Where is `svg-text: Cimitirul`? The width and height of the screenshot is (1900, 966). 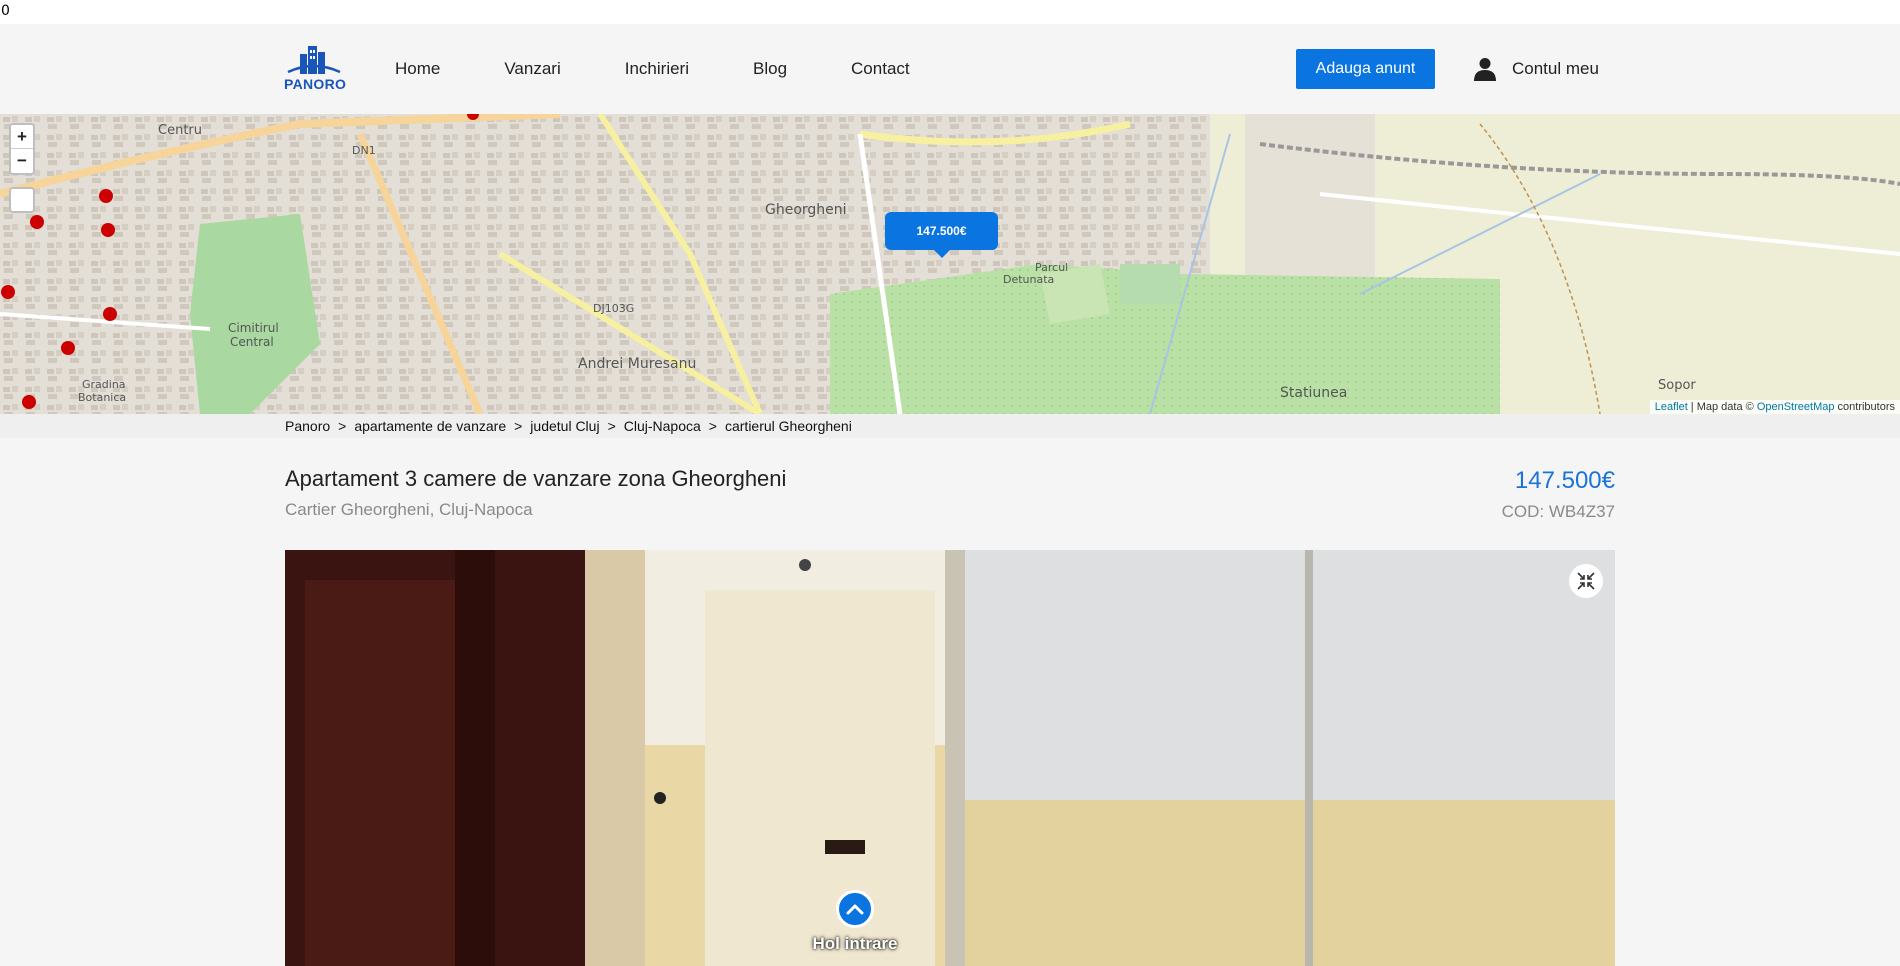 svg-text: Cimitirul is located at coordinates (253, 328).